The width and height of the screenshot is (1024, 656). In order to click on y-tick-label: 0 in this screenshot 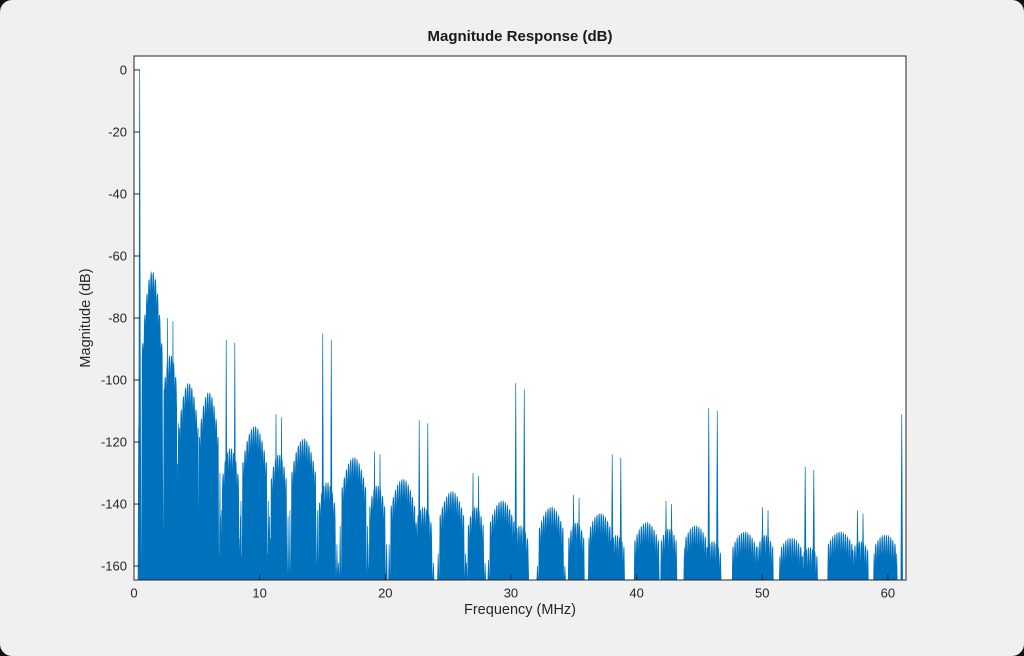, I will do `click(123, 69)`.